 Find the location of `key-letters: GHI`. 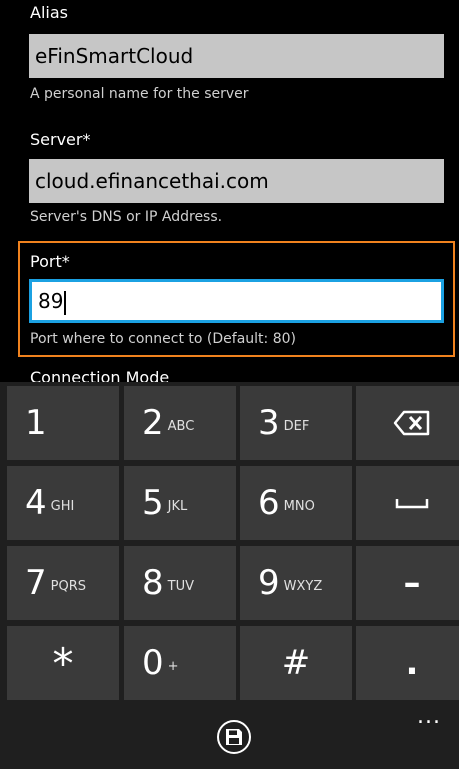

key-letters: GHI is located at coordinates (62, 506).